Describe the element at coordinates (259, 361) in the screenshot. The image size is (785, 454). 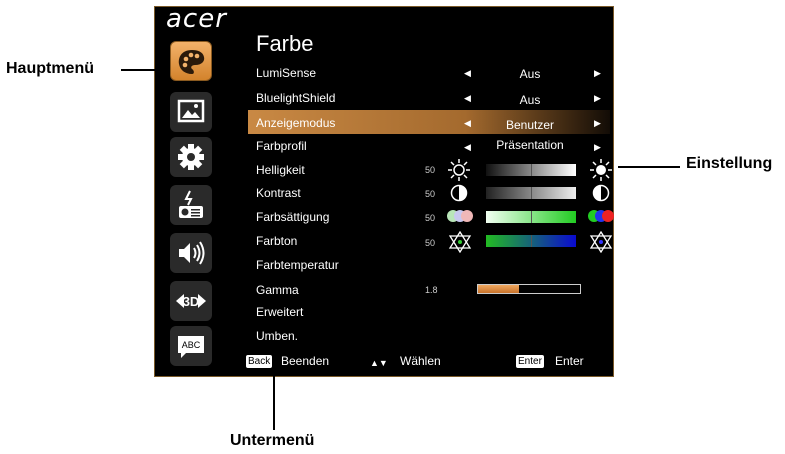
I see `back-key: Back` at that location.